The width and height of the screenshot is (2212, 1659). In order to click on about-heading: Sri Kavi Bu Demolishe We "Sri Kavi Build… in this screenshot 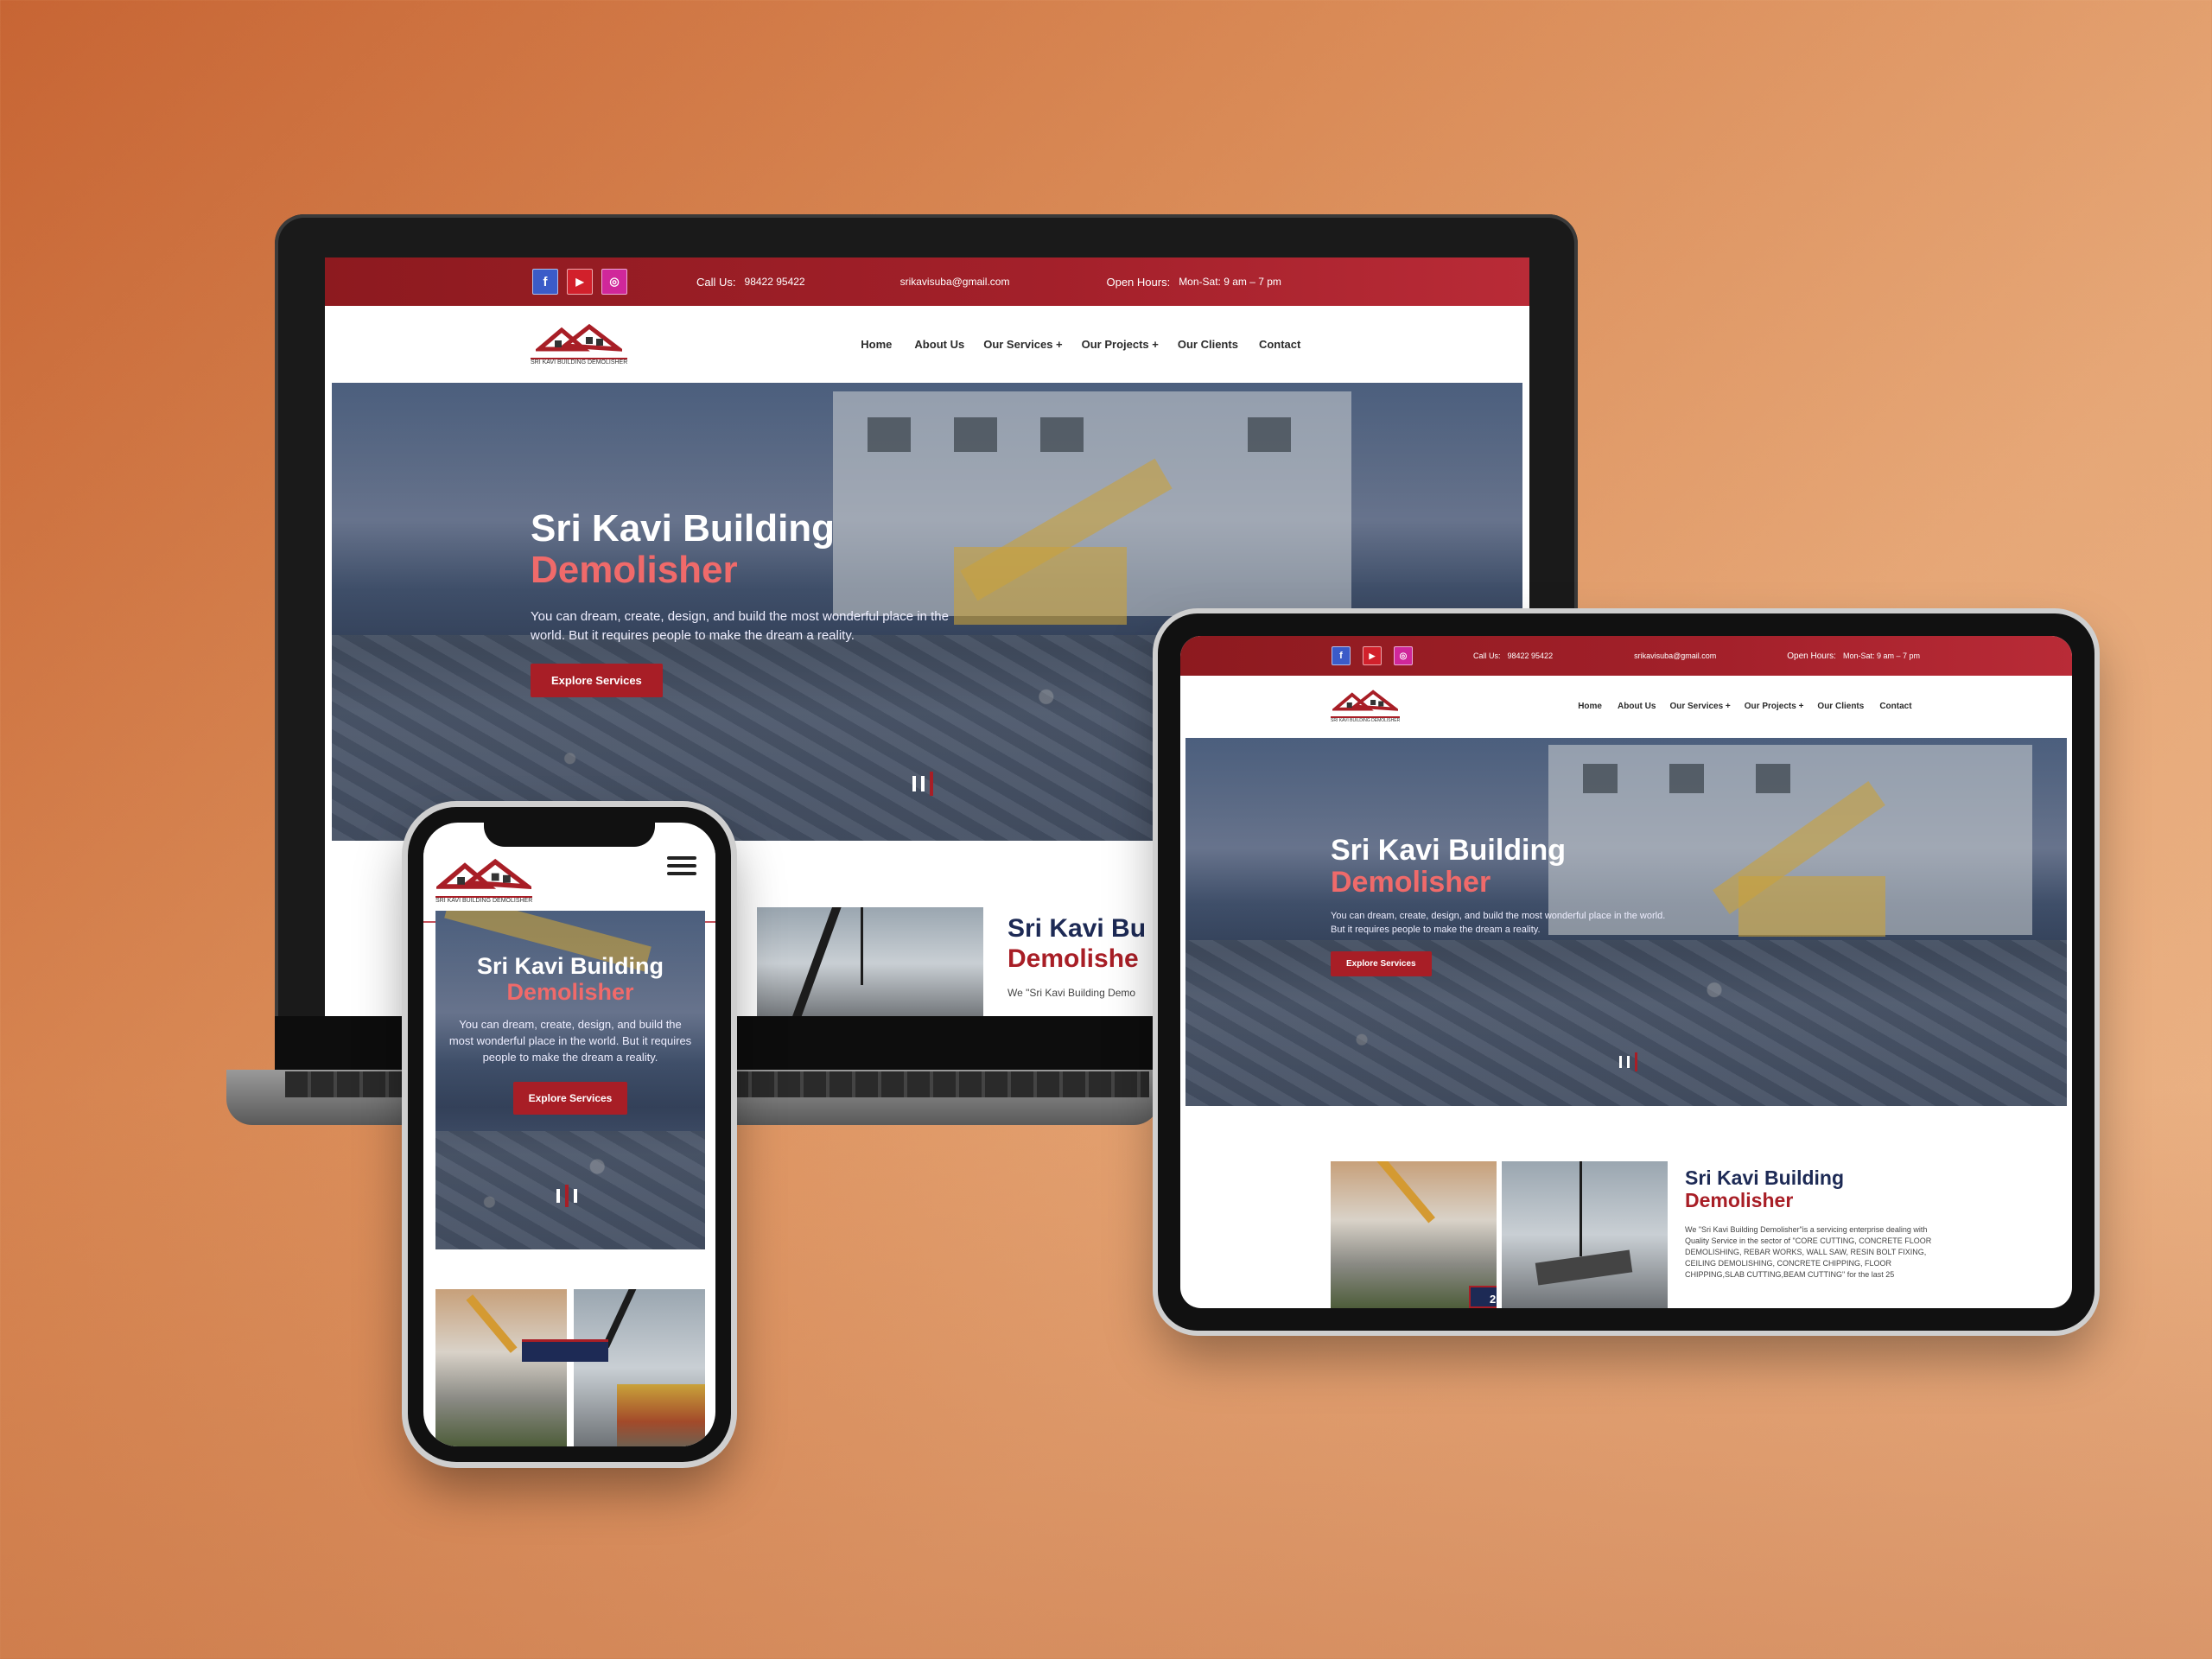, I will do `click(1076, 957)`.